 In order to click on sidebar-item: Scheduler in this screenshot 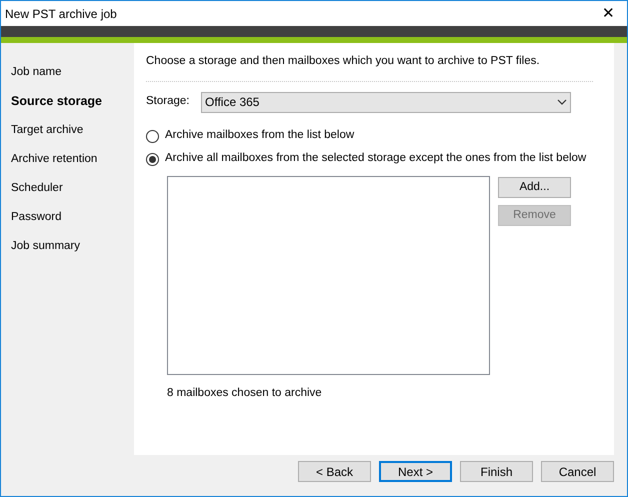, I will do `click(72, 188)`.